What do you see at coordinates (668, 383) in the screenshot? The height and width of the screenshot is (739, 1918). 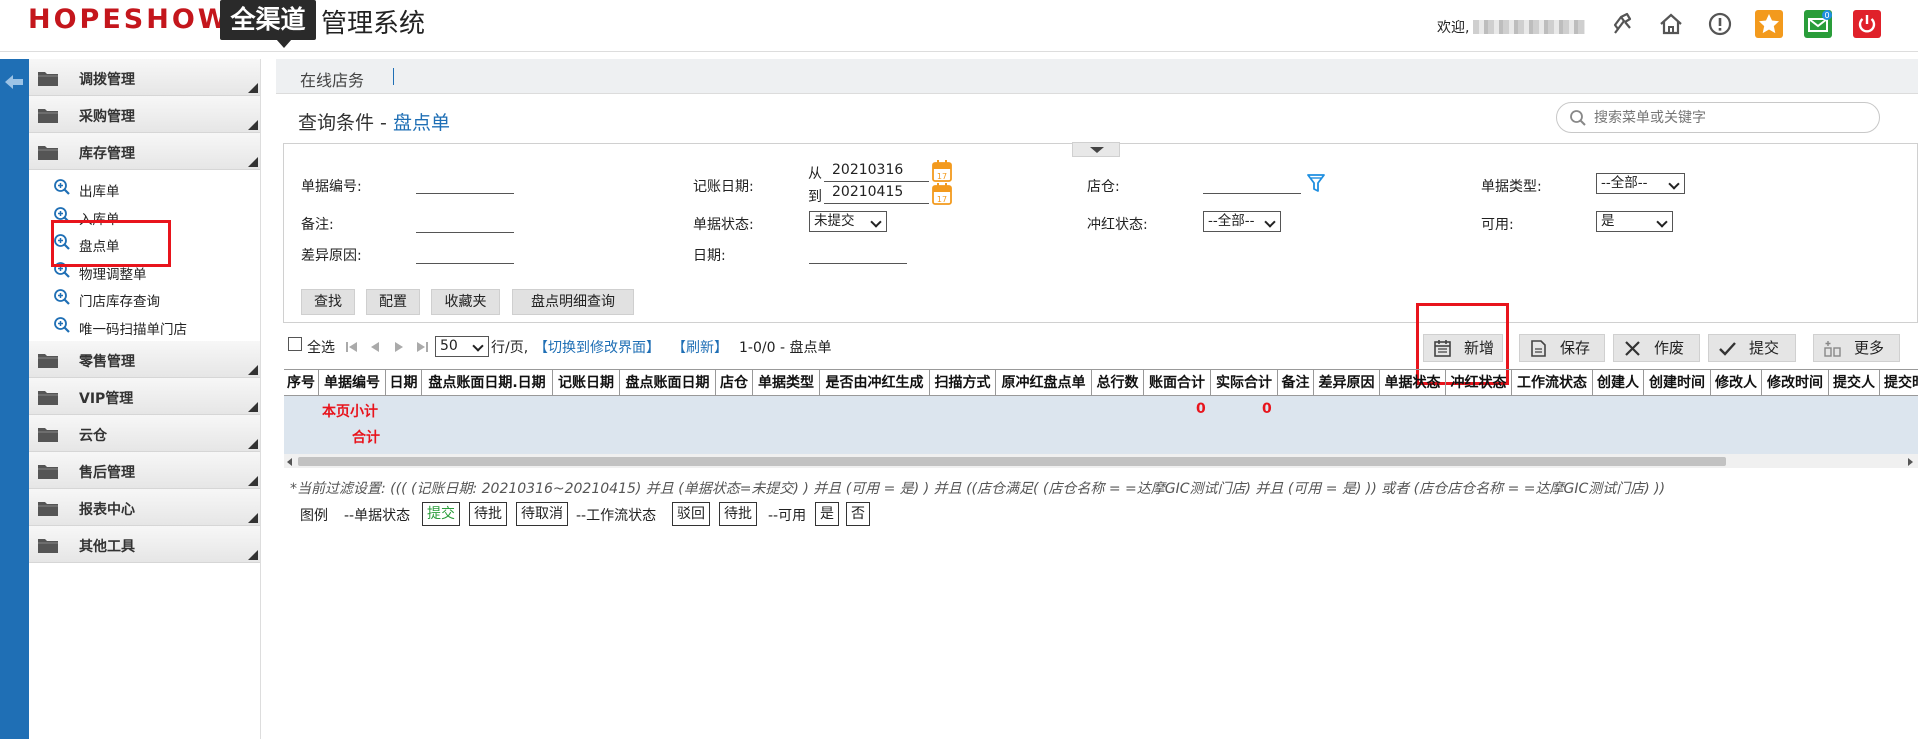 I see `col-header: 盘点账面日期` at bounding box center [668, 383].